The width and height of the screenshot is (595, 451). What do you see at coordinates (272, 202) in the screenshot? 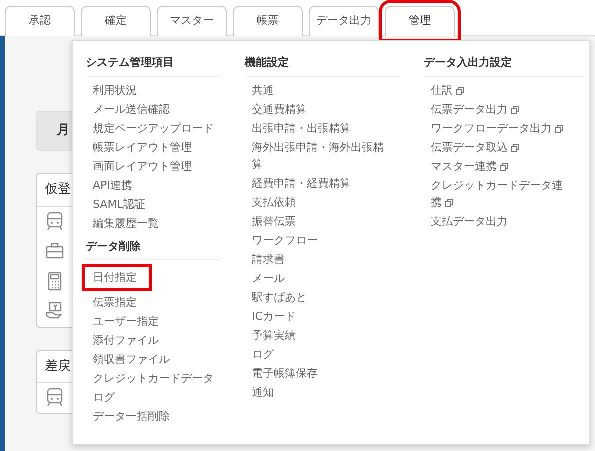
I see `menu-link: 支払依頼` at bounding box center [272, 202].